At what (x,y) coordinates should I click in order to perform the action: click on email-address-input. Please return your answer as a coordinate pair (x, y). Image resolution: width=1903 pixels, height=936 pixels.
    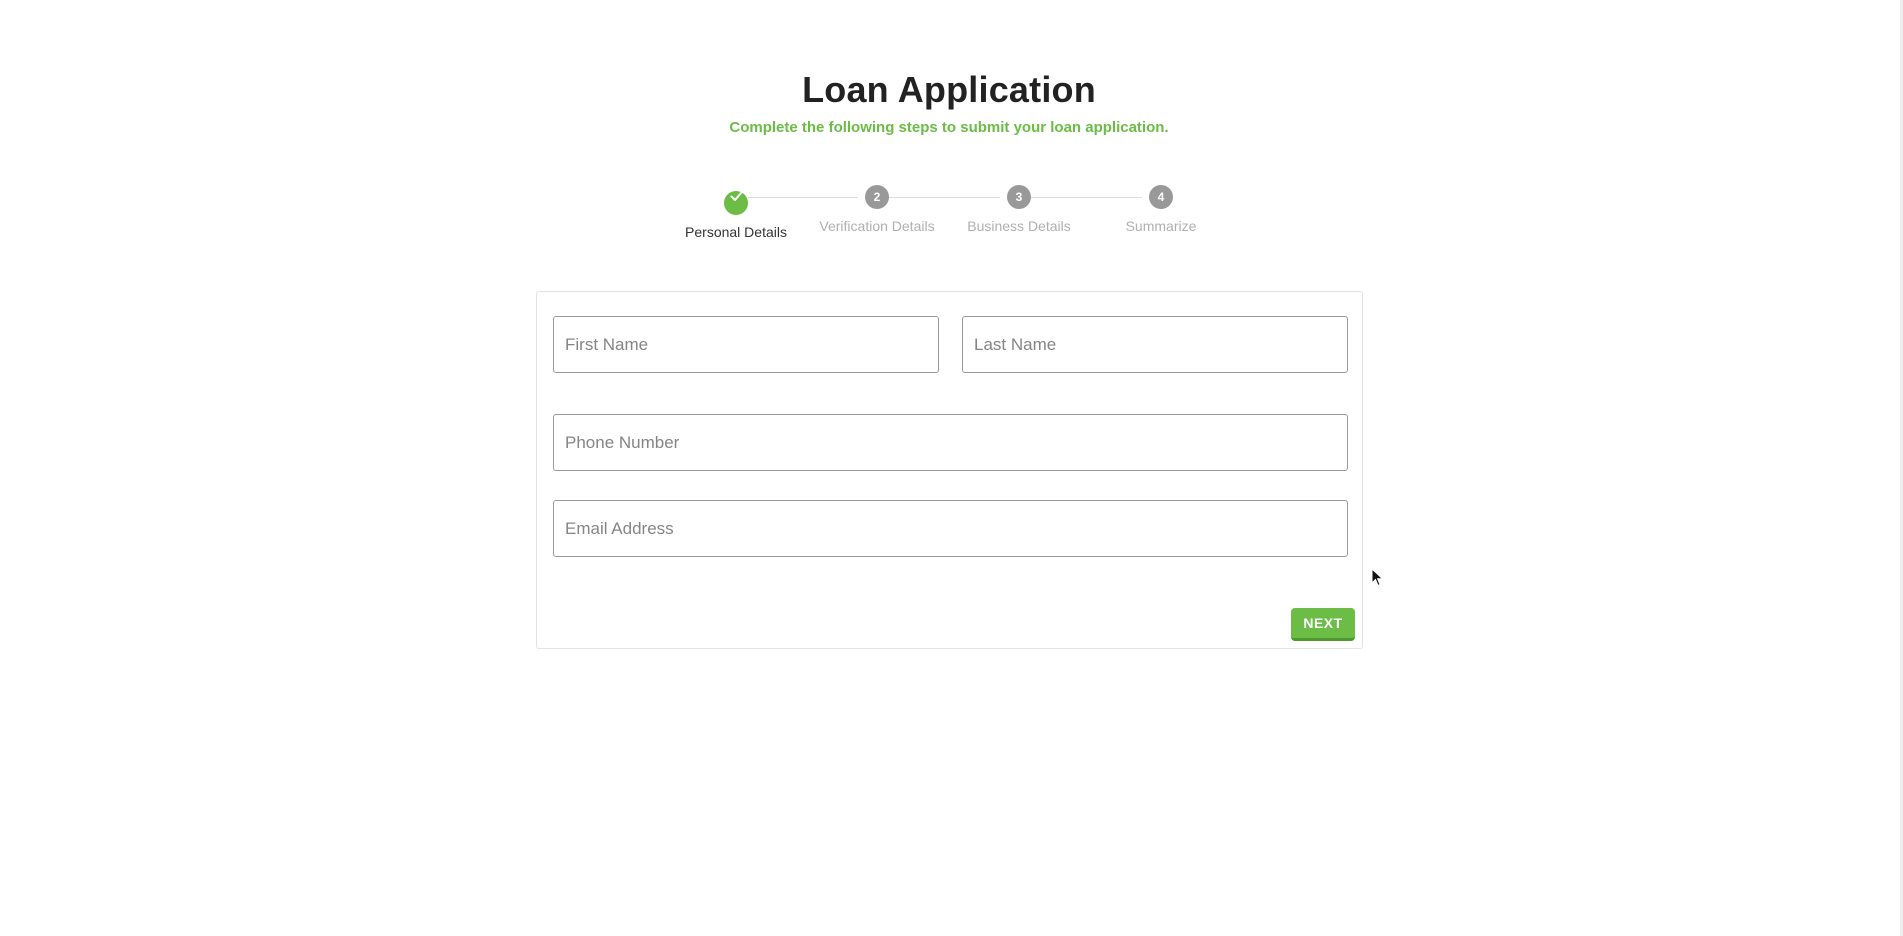
    Looking at the image, I should click on (950, 528).